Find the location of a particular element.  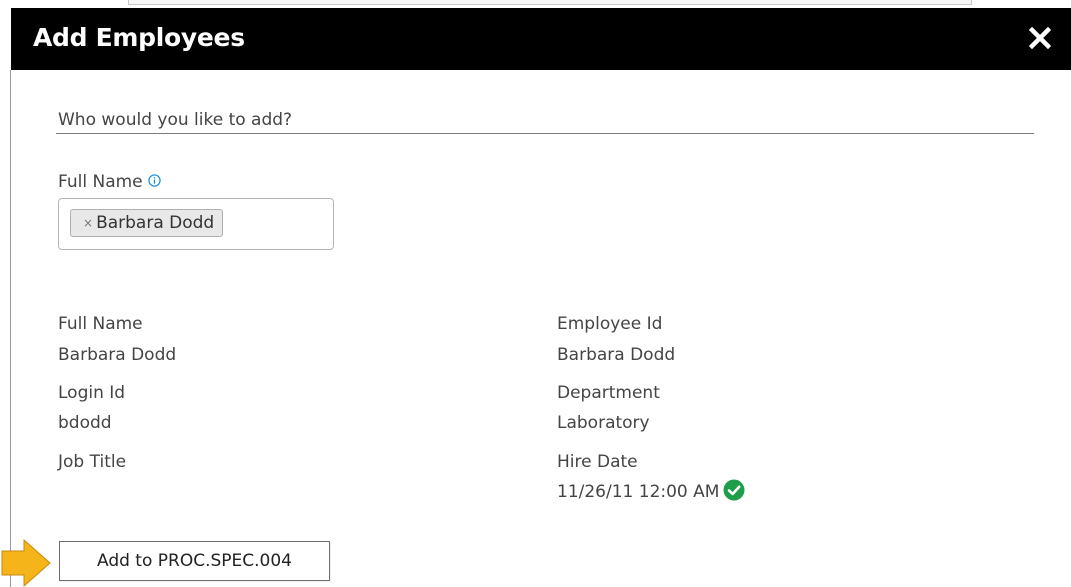

detail-value-department: Laboratory is located at coordinates (603, 423).